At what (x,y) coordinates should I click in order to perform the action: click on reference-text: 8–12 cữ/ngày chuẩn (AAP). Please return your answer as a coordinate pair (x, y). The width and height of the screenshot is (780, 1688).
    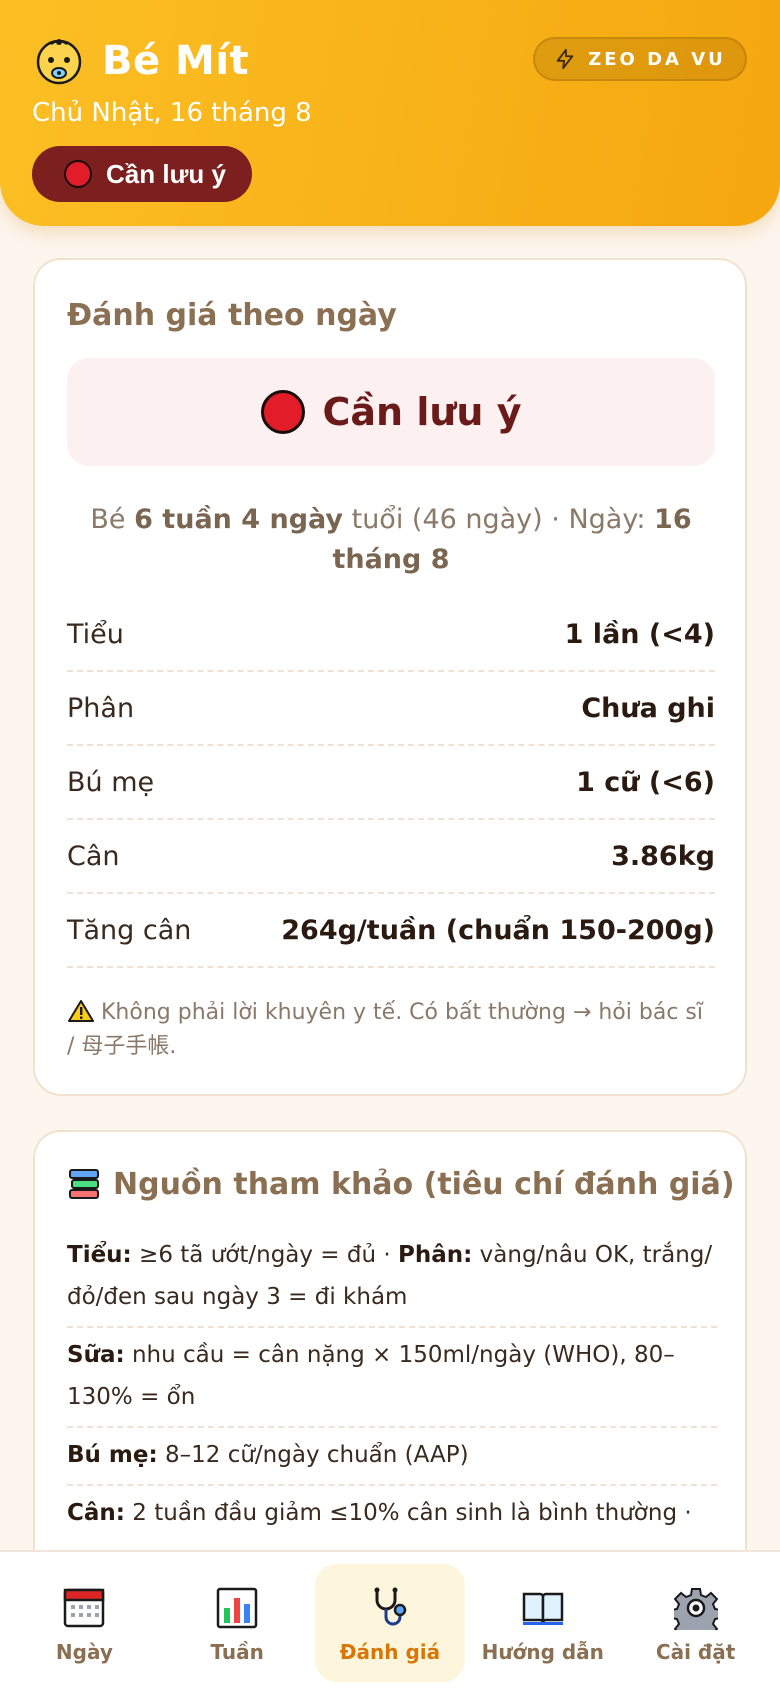
    Looking at the image, I should click on (313, 1455).